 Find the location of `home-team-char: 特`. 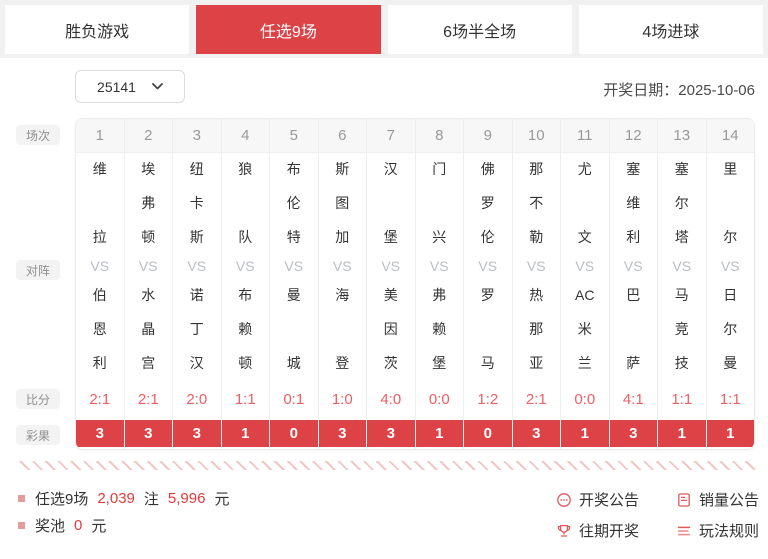

home-team-char: 特 is located at coordinates (293, 237).